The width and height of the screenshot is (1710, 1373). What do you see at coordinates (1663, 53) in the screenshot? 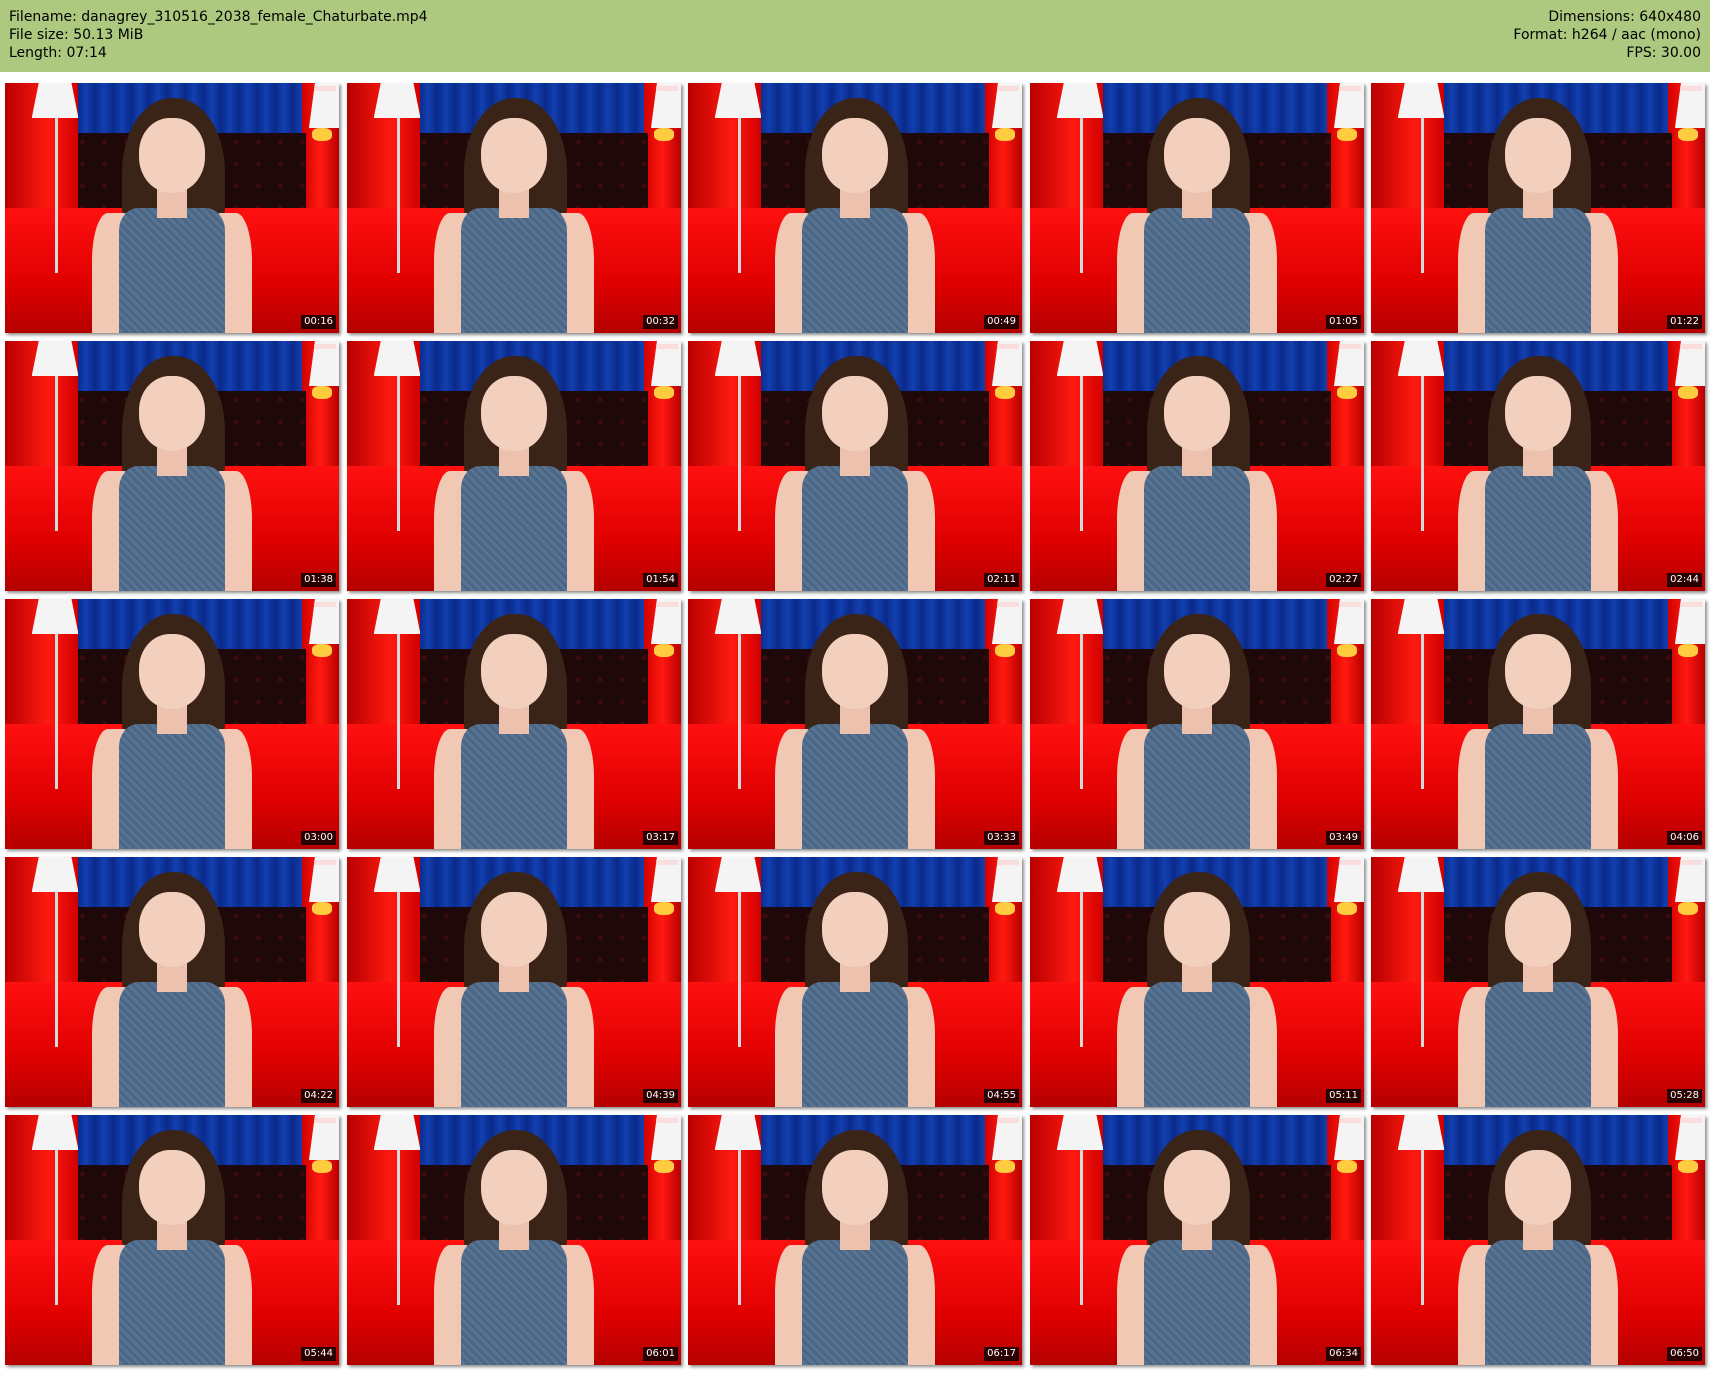
I see `fps-label: FPS: 30.00` at bounding box center [1663, 53].